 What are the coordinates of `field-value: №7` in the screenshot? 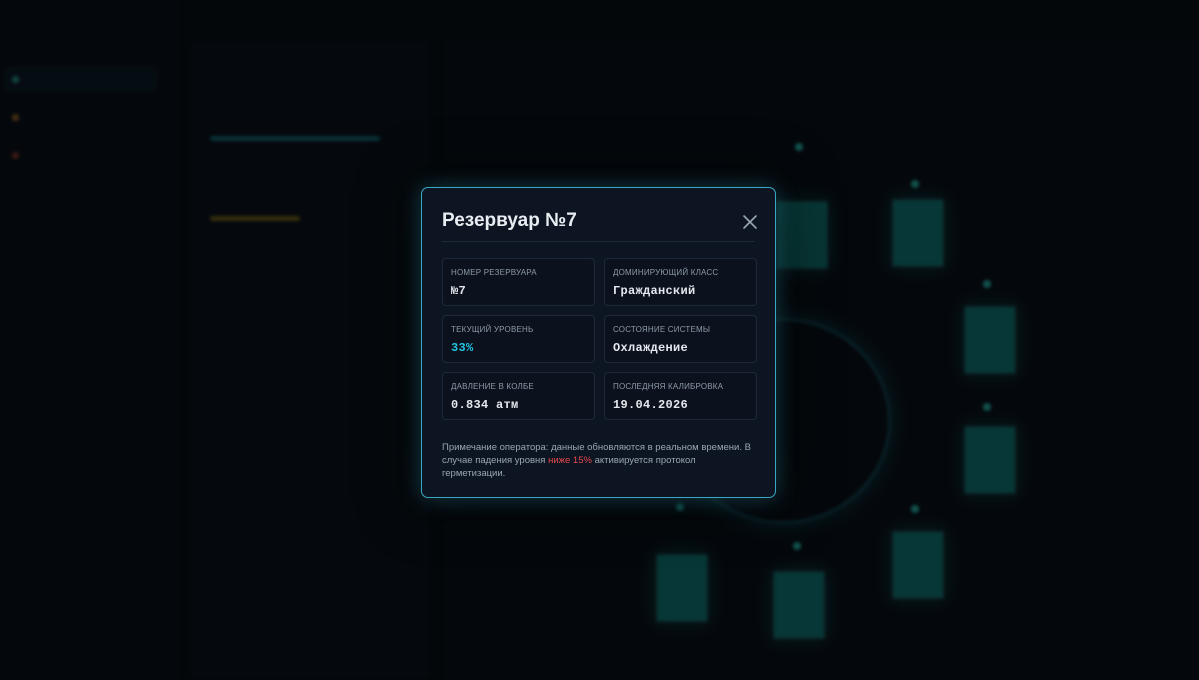 It's located at (459, 291).